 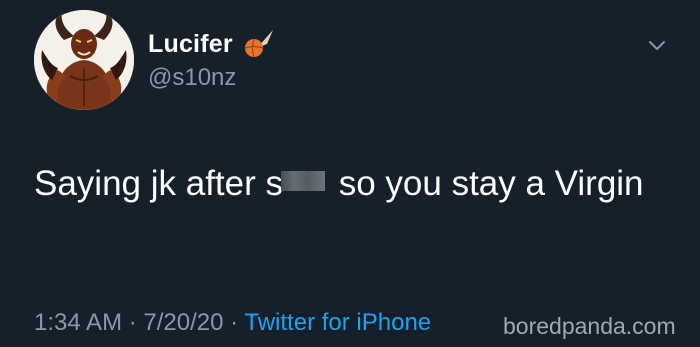 I want to click on tweet-source-link: Twitter for iPhone, so click(x=337, y=322).